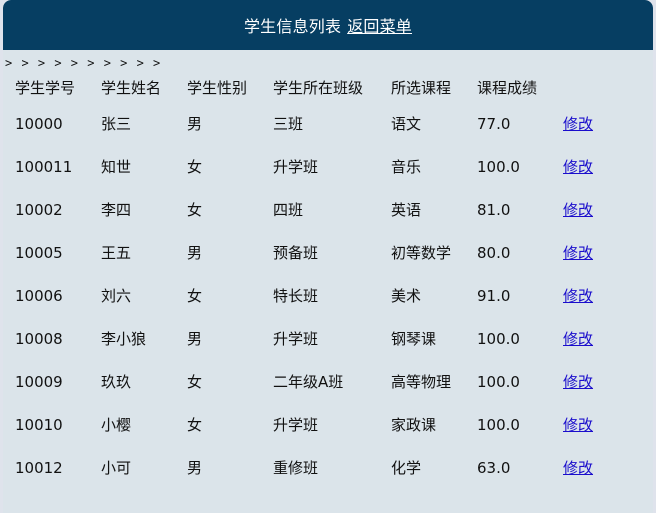 This screenshot has width=656, height=513. What do you see at coordinates (116, 124) in the screenshot?
I see `cell-student-name: 张三` at bounding box center [116, 124].